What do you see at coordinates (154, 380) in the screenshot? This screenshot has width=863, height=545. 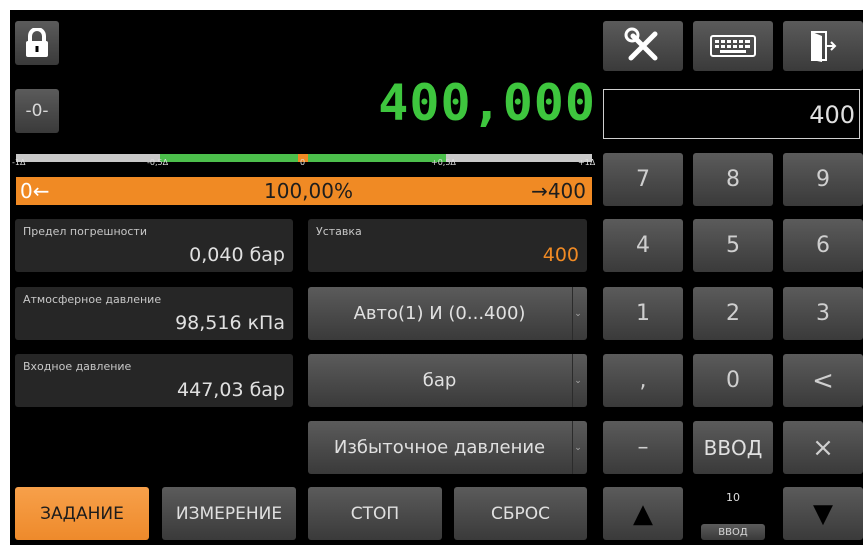 I see `input-pressure-panel: Входное давление 447,03 бар` at bounding box center [154, 380].